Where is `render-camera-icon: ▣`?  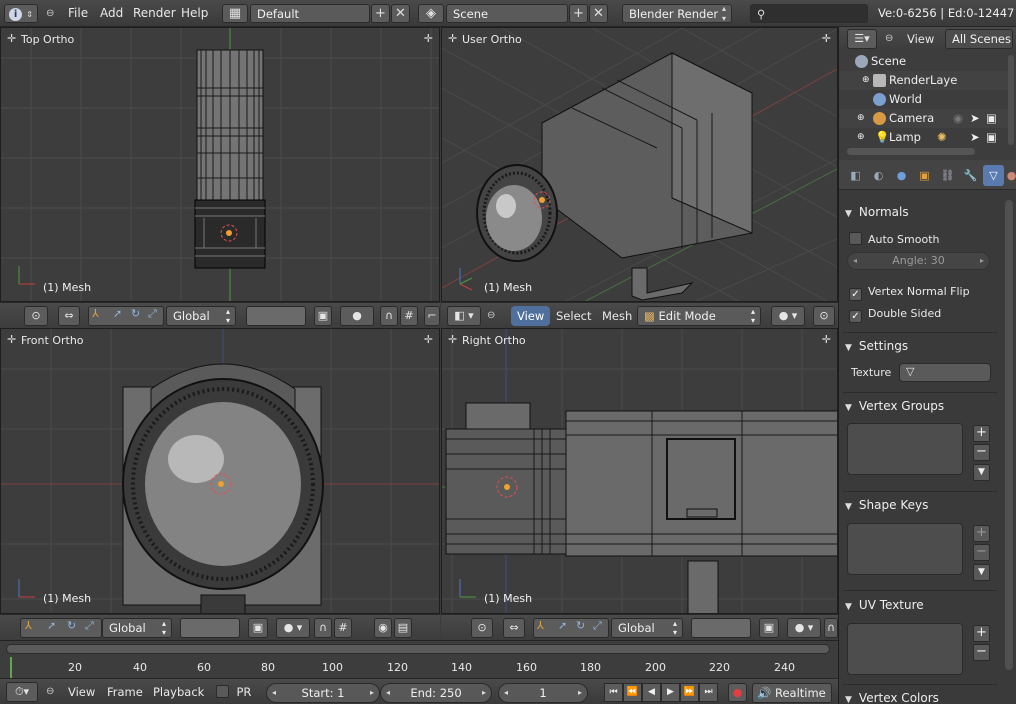
render-camera-icon: ▣ is located at coordinates (991, 137).